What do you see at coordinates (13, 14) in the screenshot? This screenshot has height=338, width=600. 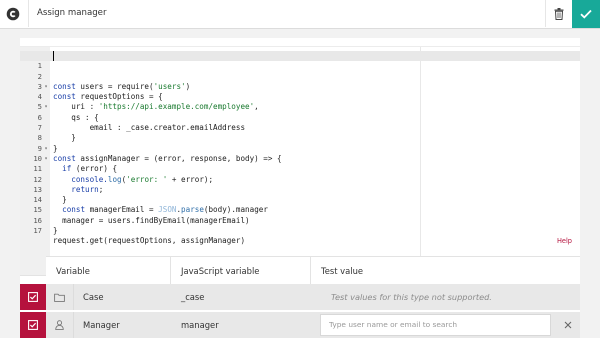 I see `app-logo-icon` at bounding box center [13, 14].